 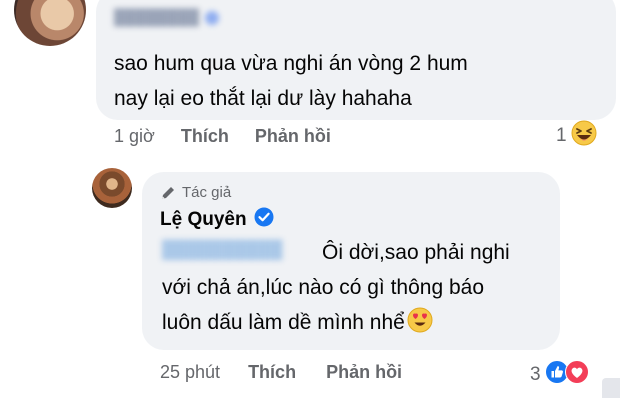 What do you see at coordinates (559, 375) in the screenshot?
I see `reply-reactions: 3` at bounding box center [559, 375].